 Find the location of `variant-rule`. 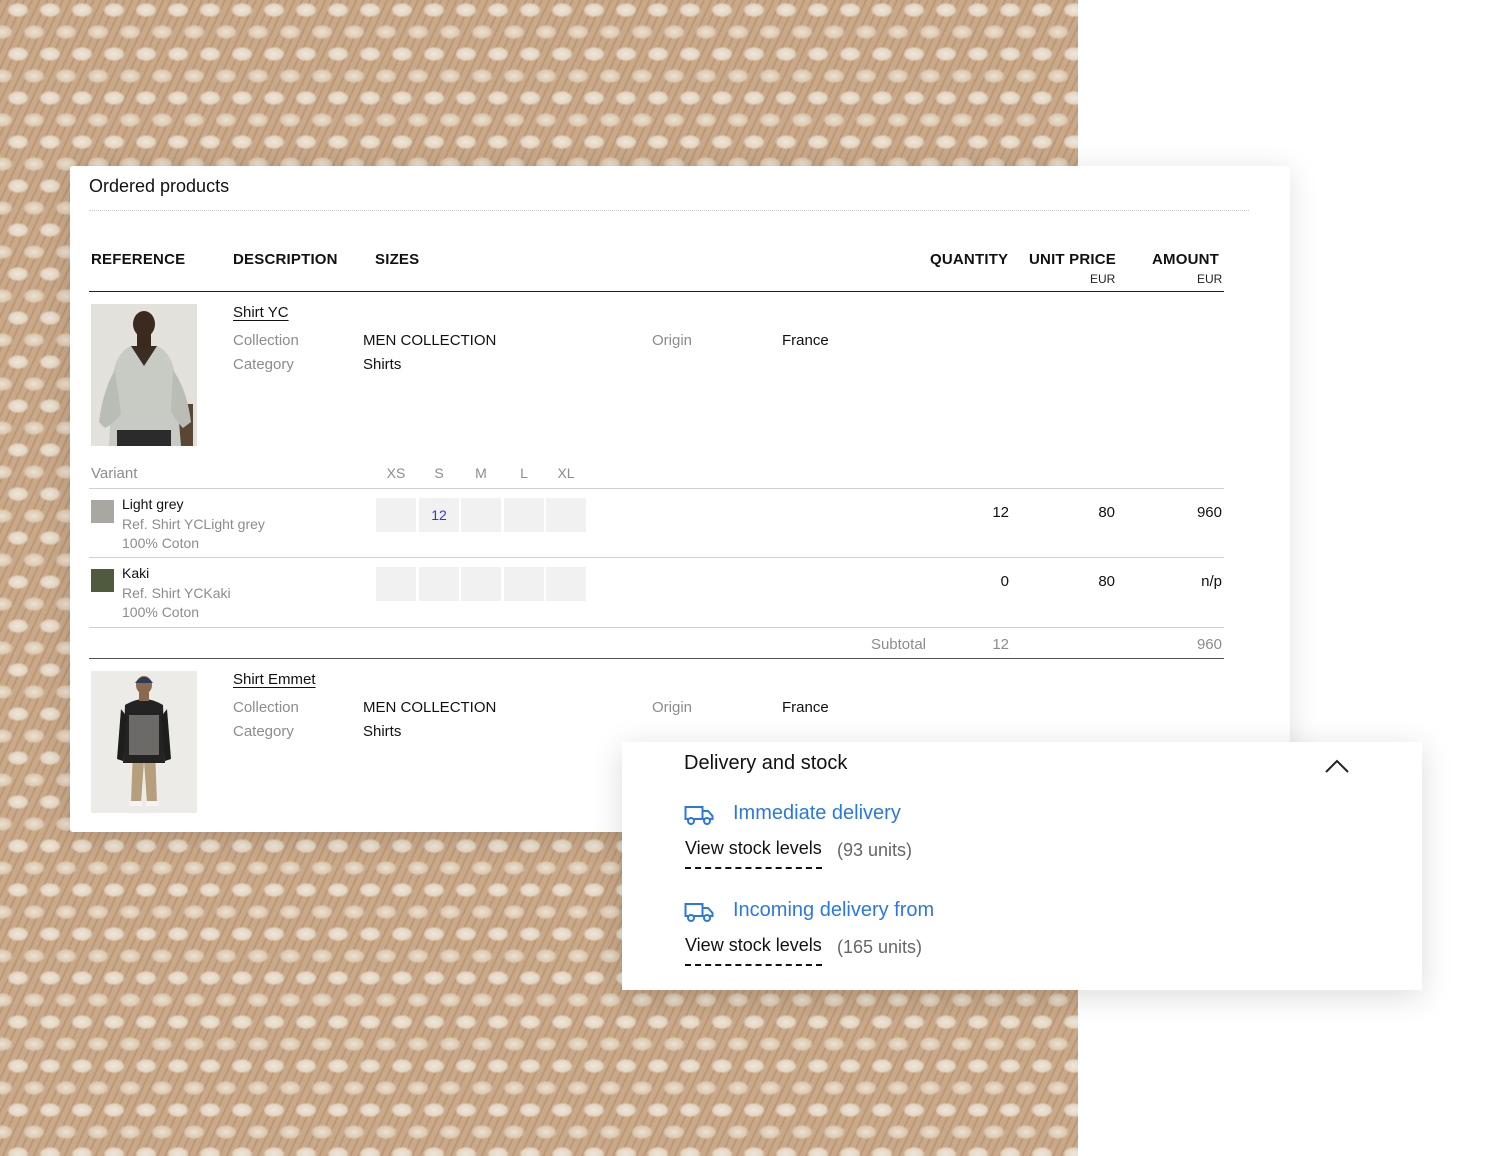

variant-rule is located at coordinates (656, 557).